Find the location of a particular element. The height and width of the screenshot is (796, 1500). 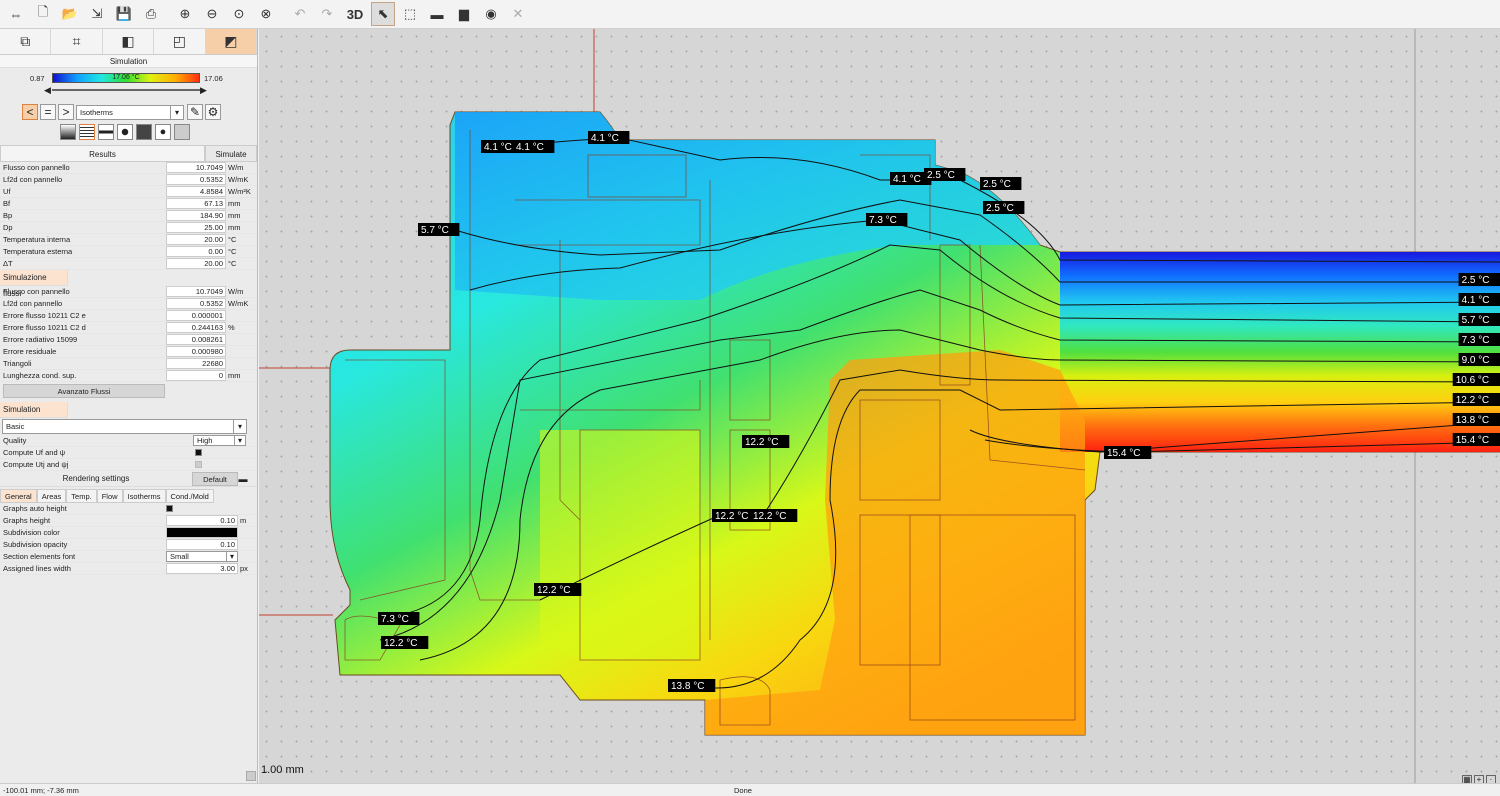

drop-icon: ● is located at coordinates (163, 132).